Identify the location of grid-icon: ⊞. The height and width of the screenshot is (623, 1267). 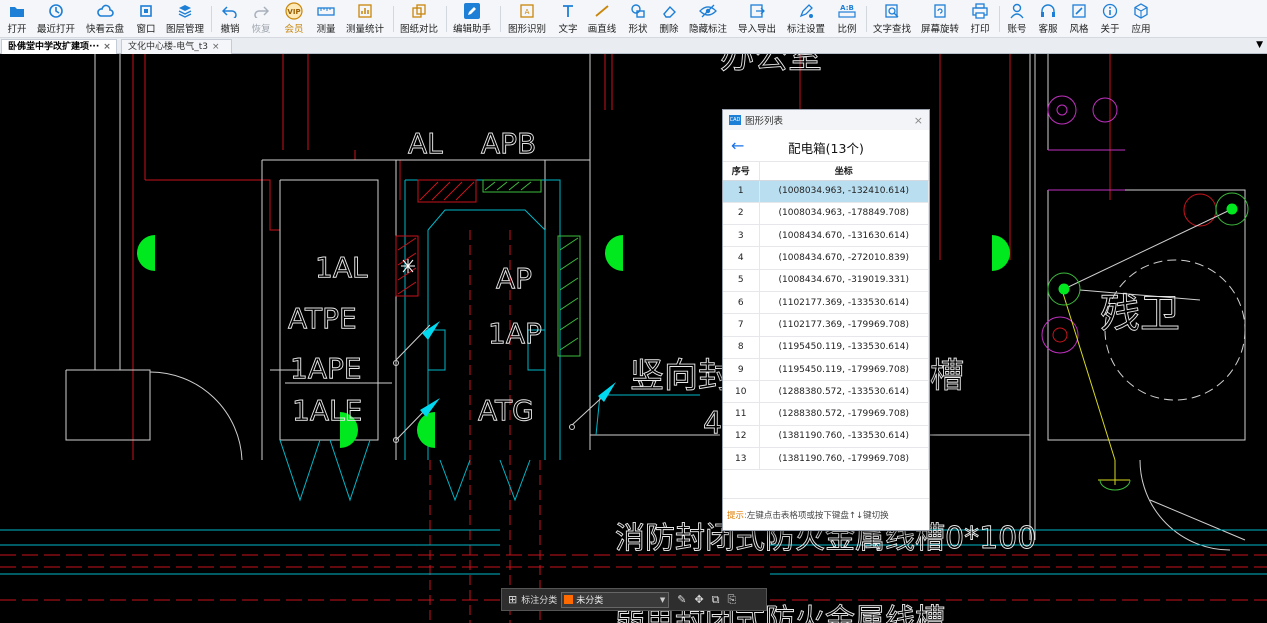
(512, 599).